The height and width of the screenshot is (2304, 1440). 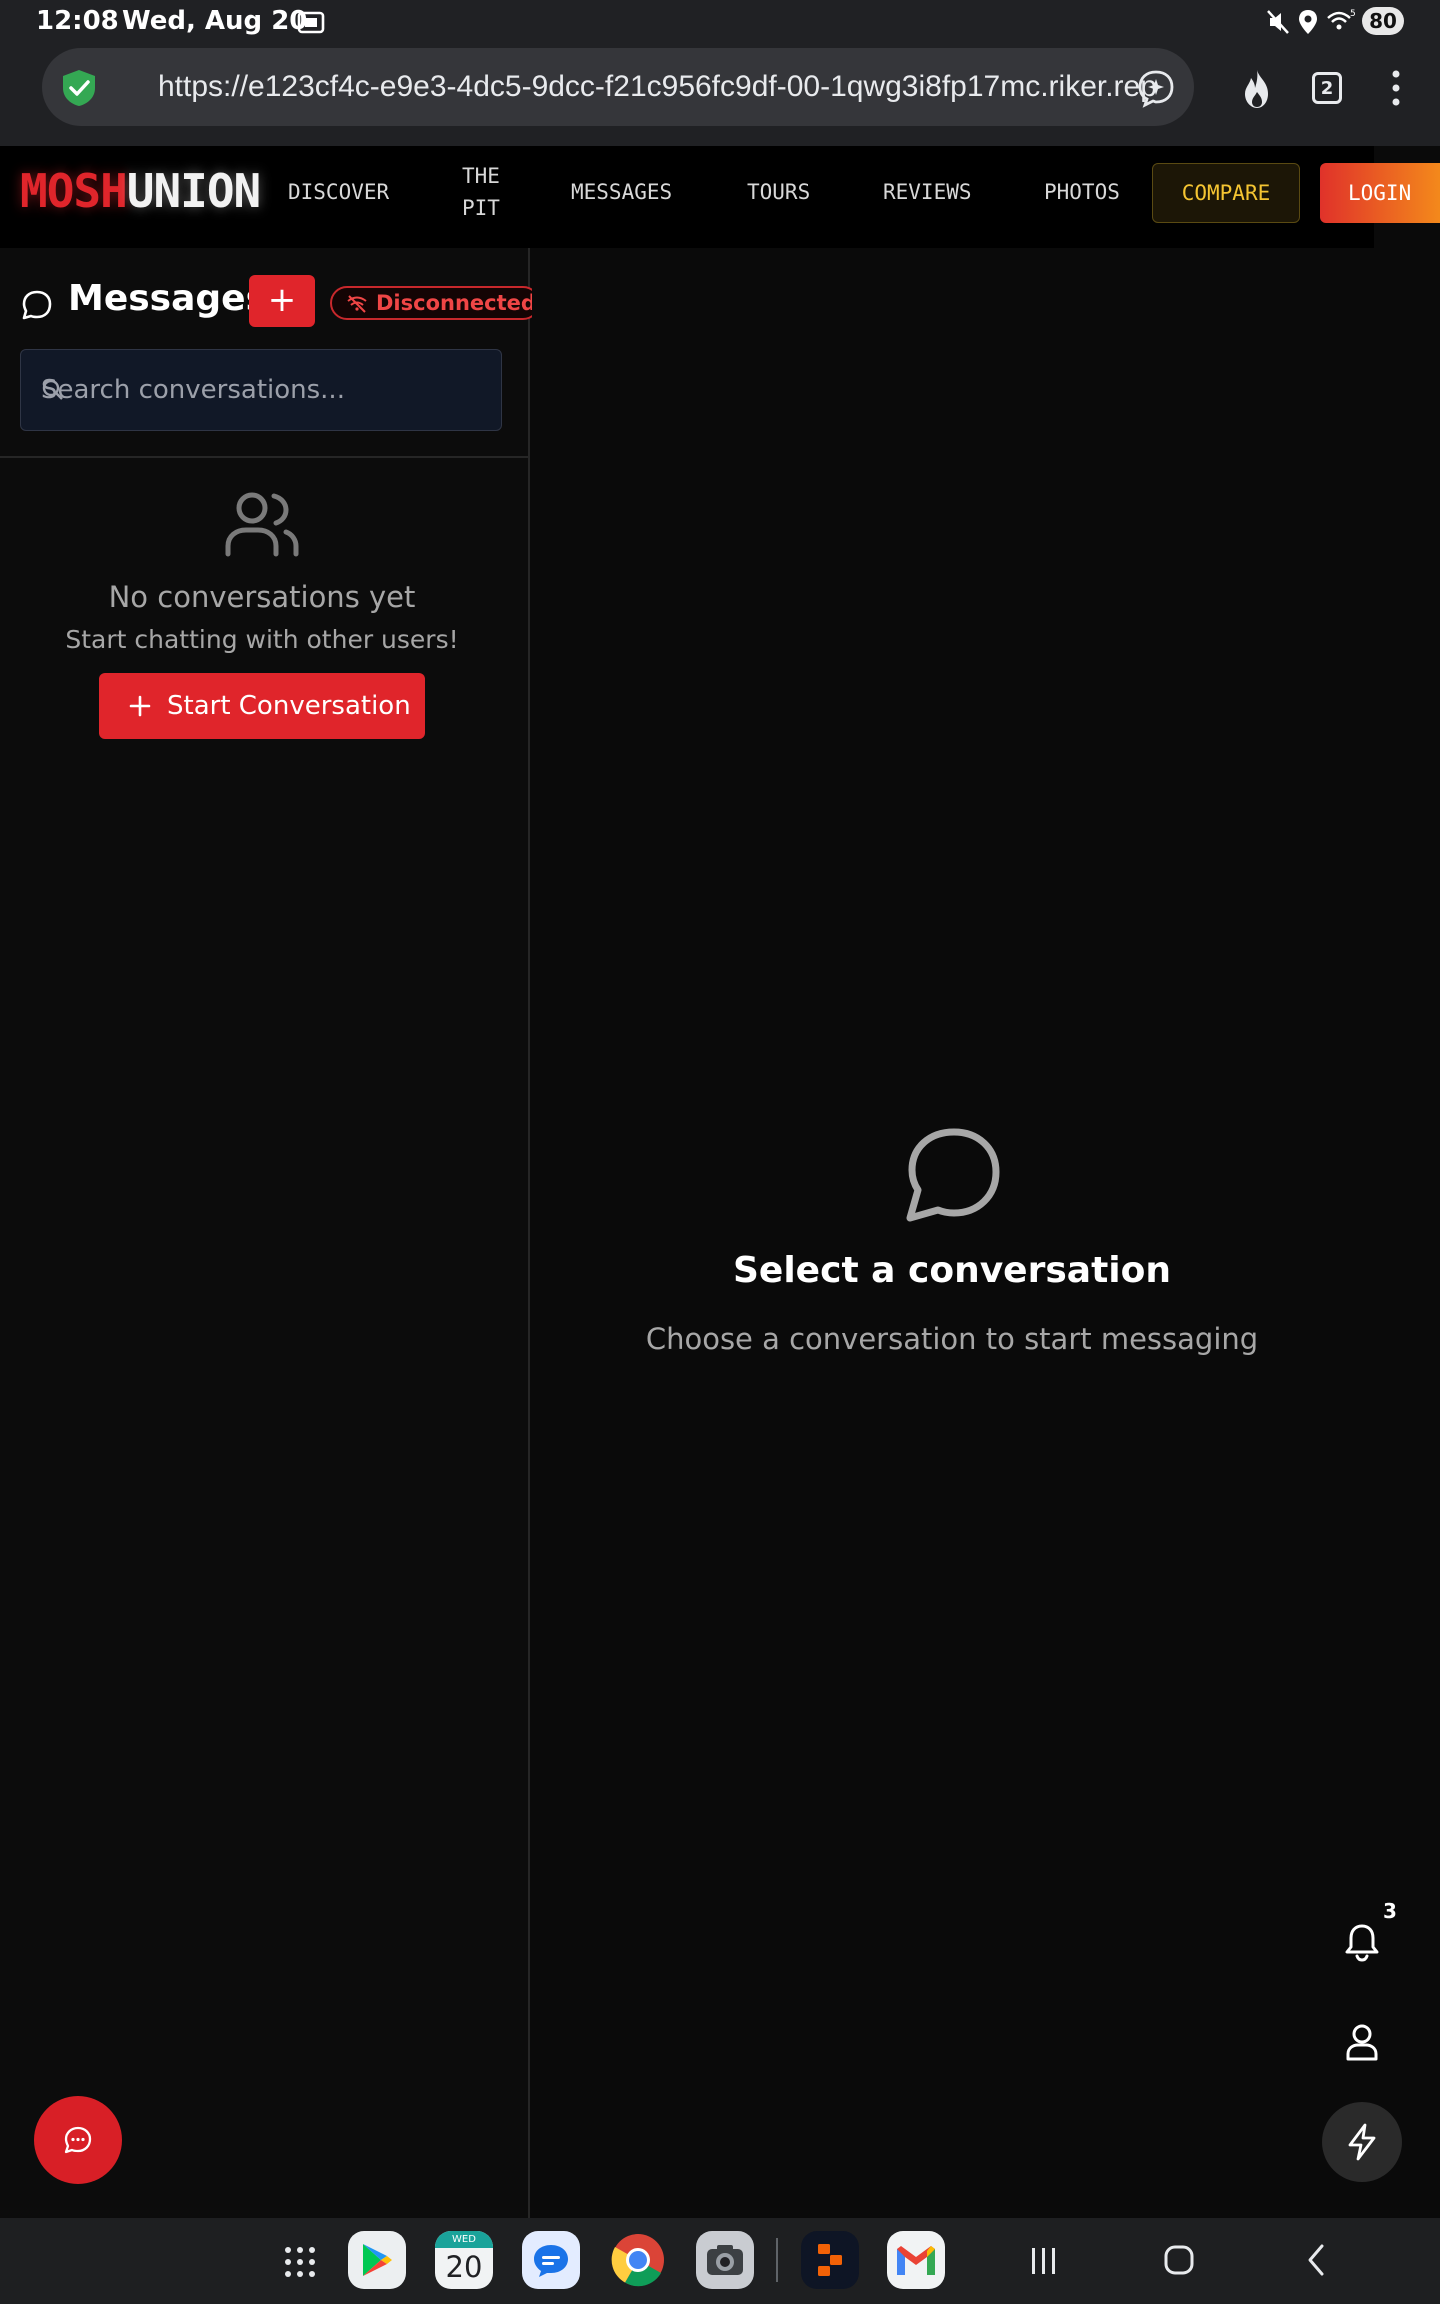 I want to click on nav-discover: DISCOVER, so click(x=338, y=192).